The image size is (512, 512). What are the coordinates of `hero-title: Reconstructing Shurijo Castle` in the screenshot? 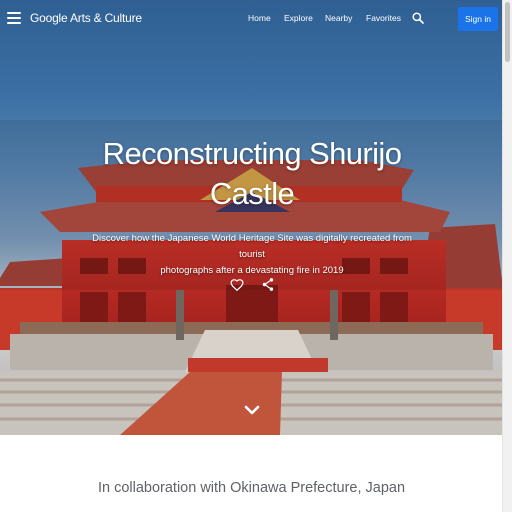 It's located at (252, 174).